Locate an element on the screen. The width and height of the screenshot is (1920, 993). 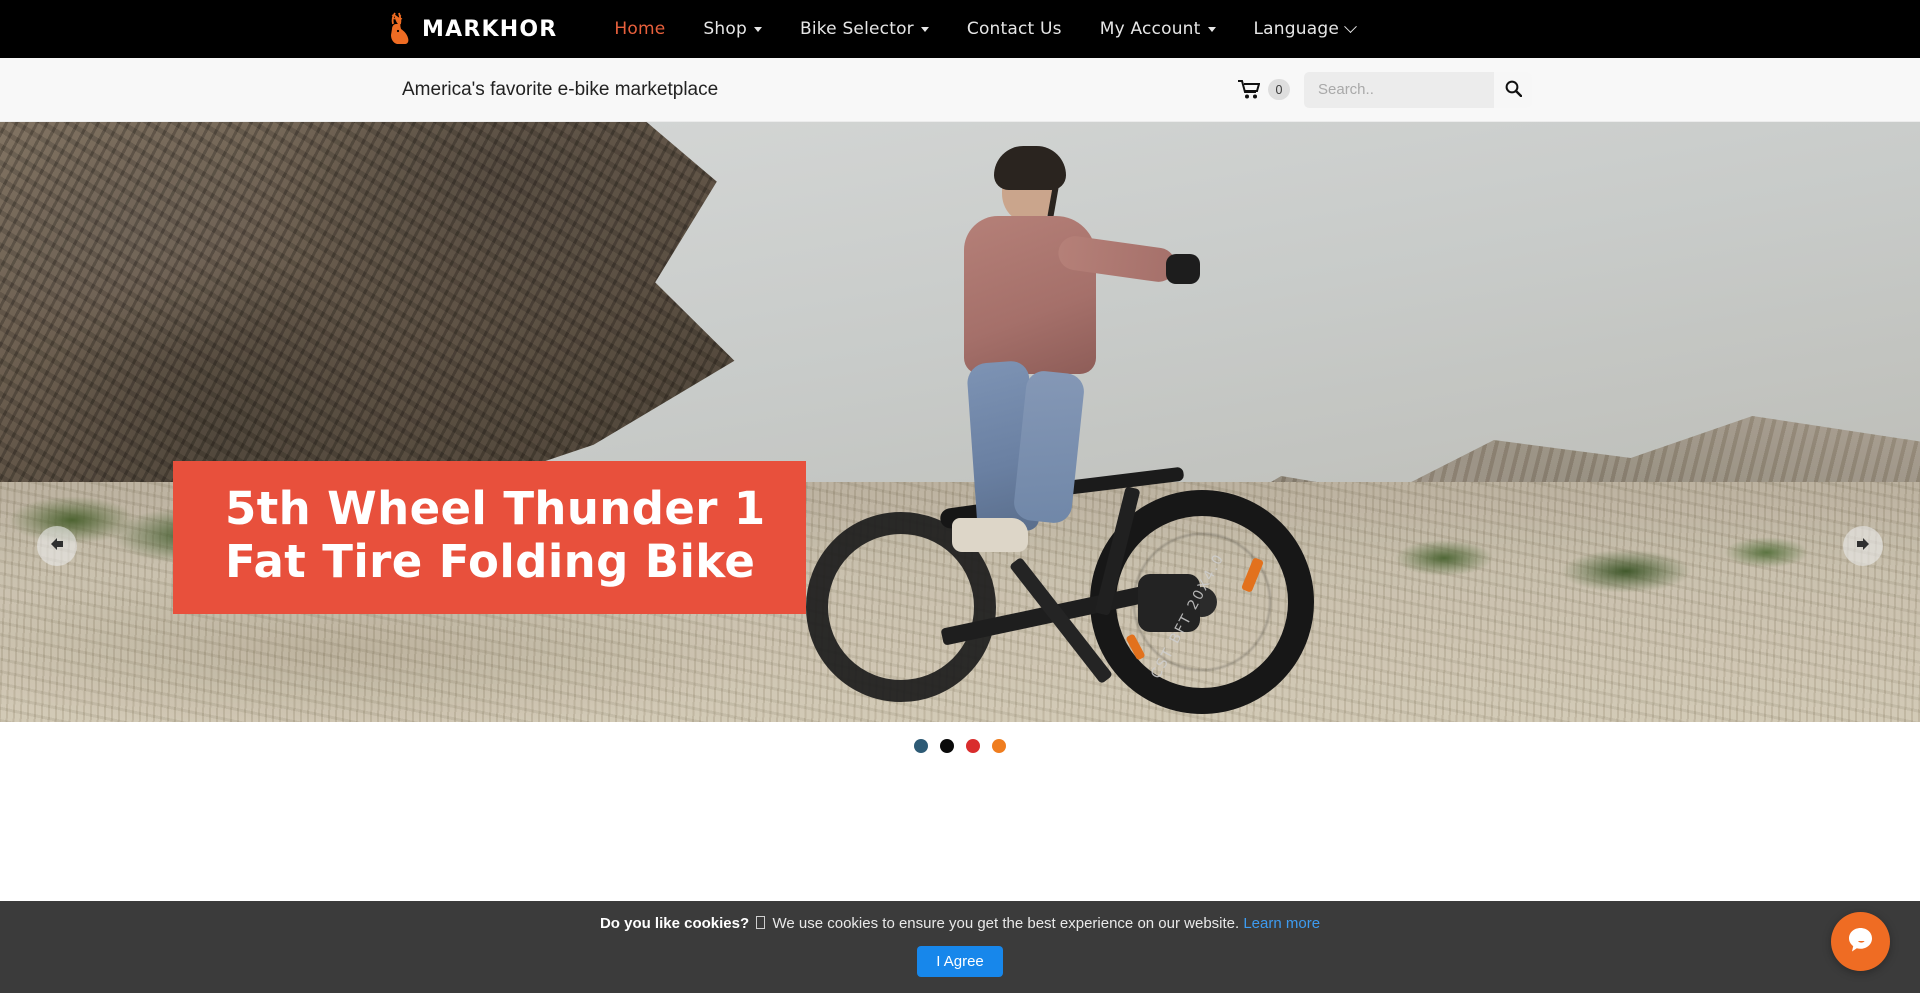
hero-caption-line-2: Fat Tire Folding Bike is located at coordinates (490, 561).